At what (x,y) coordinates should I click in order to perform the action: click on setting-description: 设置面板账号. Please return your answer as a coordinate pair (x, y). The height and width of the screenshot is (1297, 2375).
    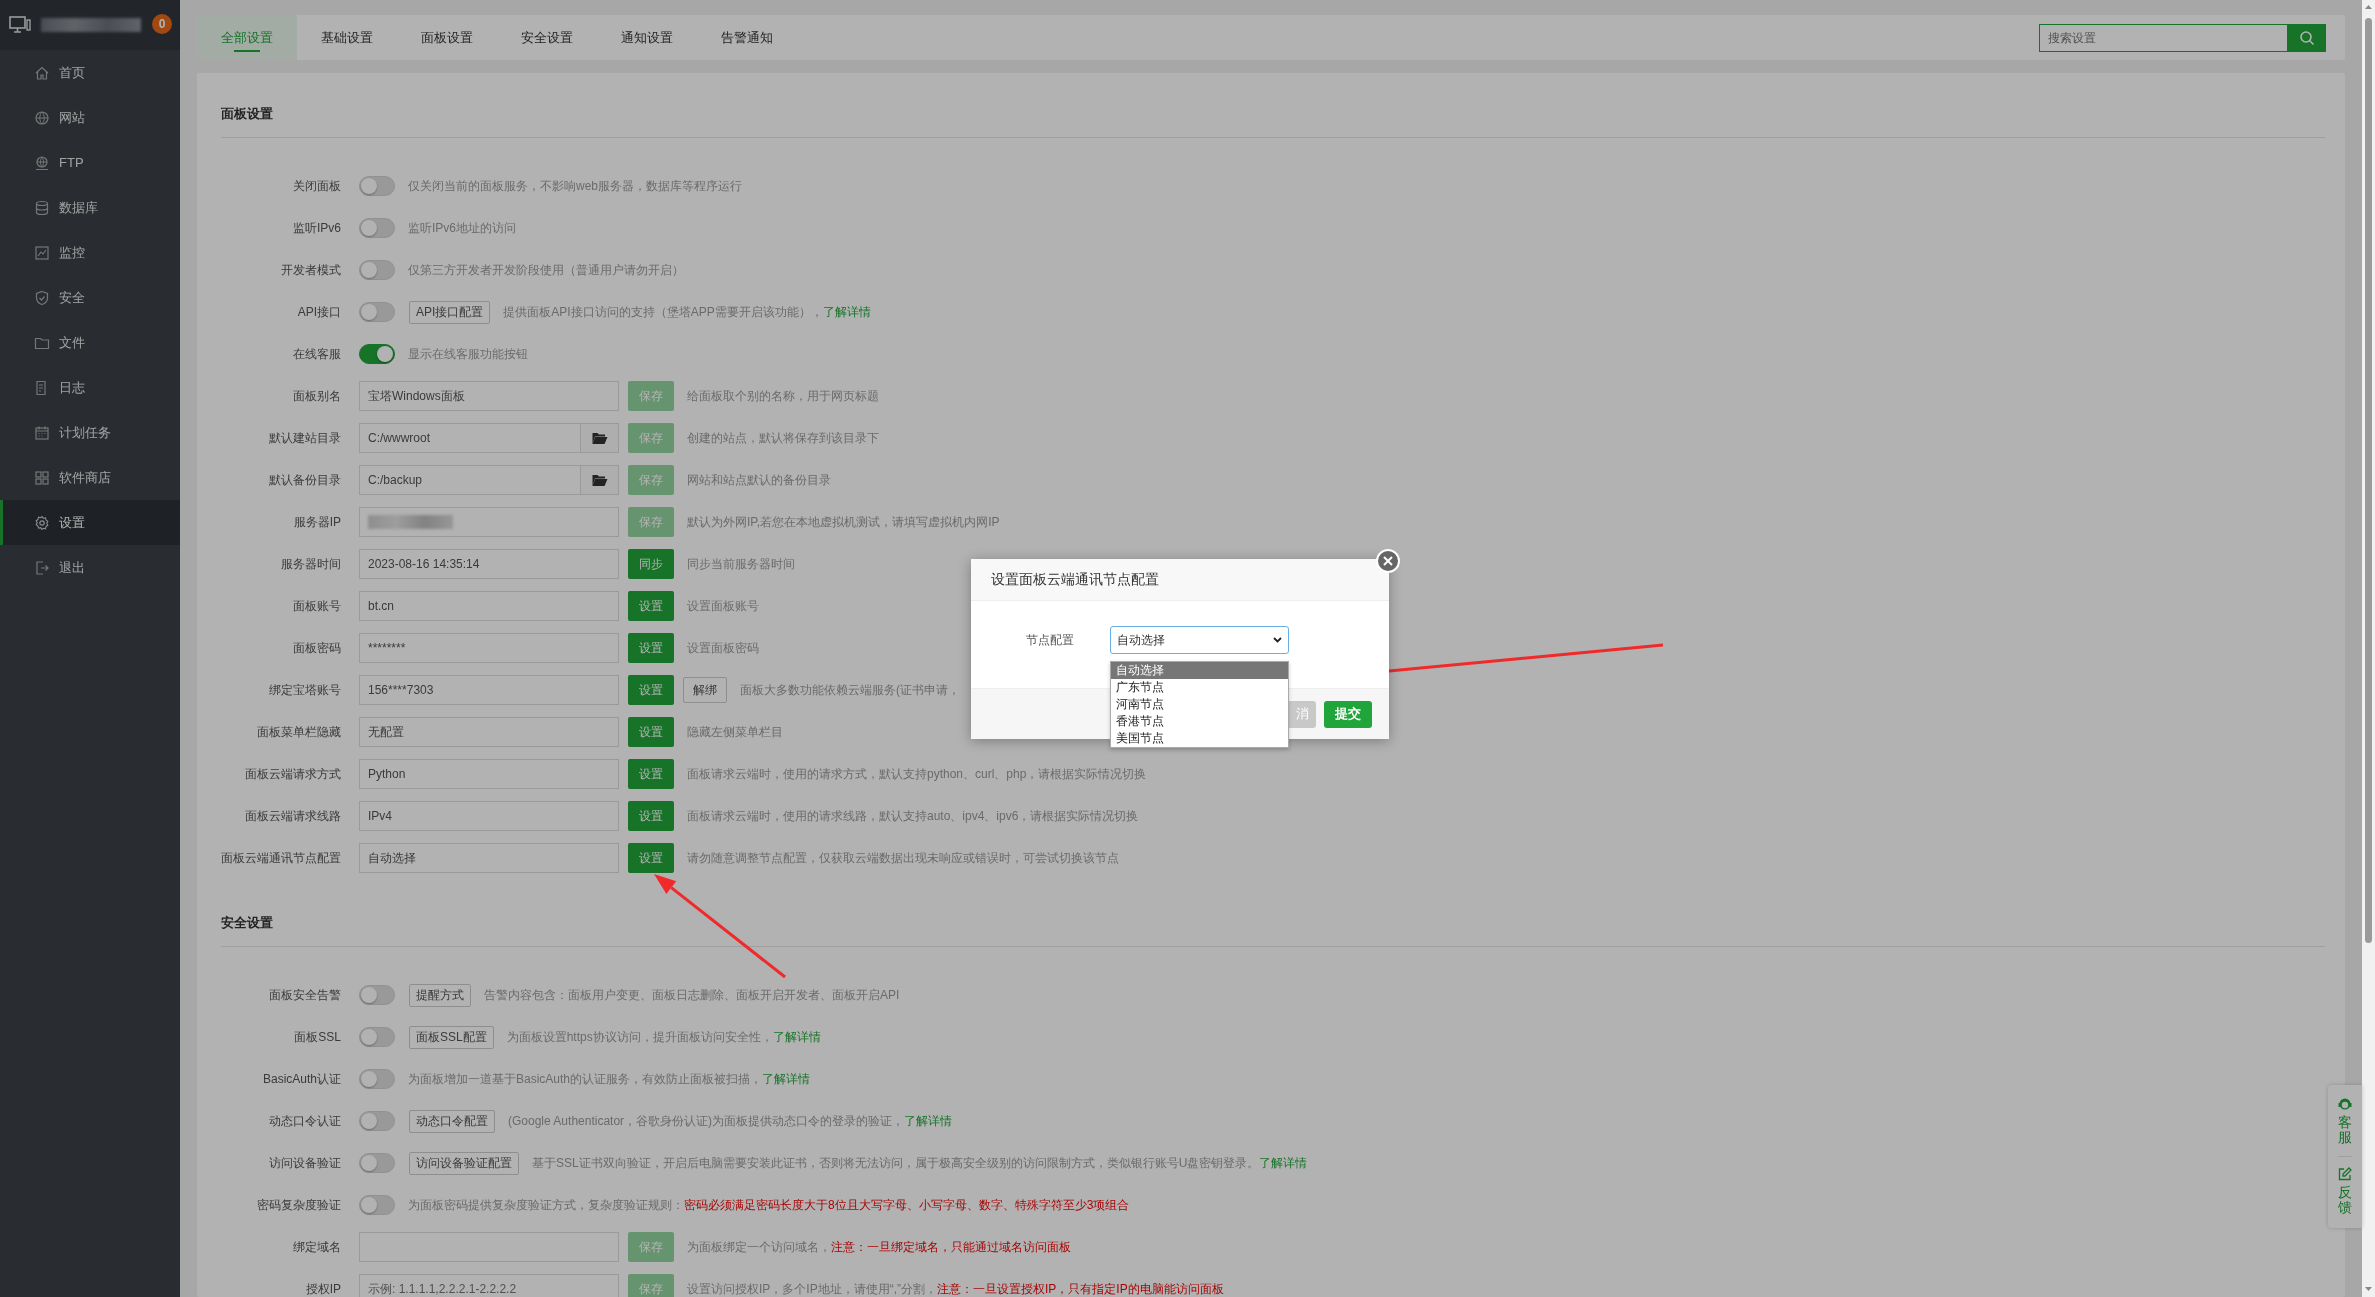
    Looking at the image, I should click on (723, 606).